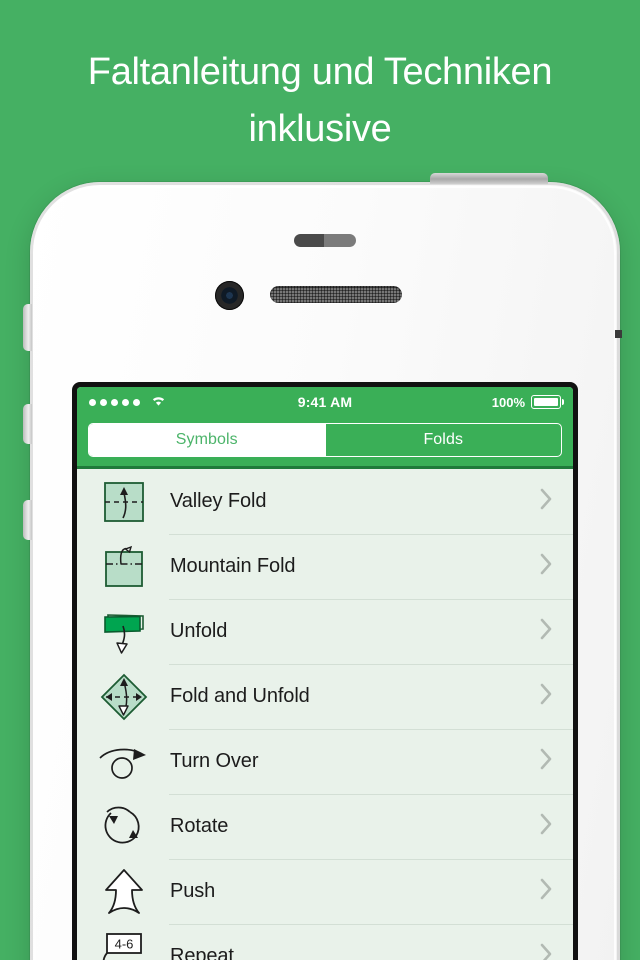  Describe the element at coordinates (325, 501) in the screenshot. I see `list-item: Valley Fold` at that location.